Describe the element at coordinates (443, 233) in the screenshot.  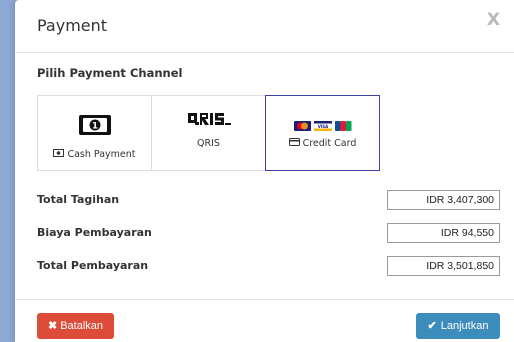
I see `biaya-pembayaran-value: IDR 94,550` at that location.